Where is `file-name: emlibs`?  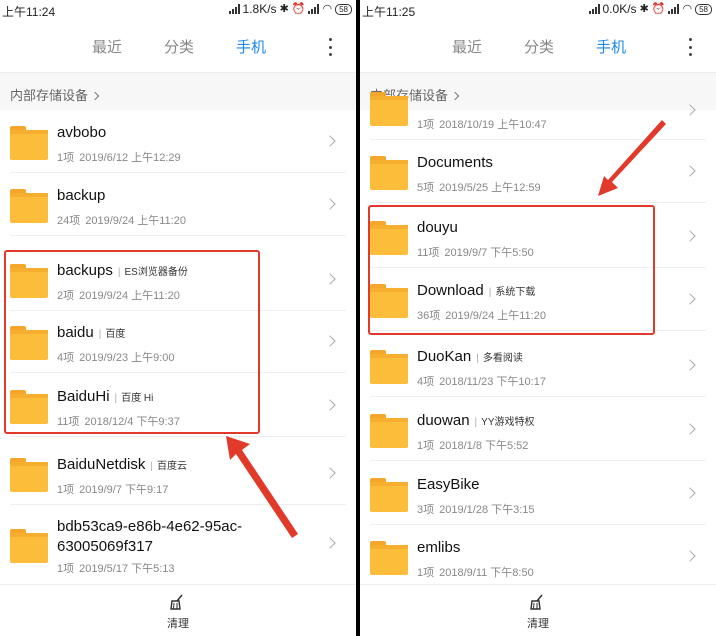
file-name: emlibs is located at coordinates (439, 547).